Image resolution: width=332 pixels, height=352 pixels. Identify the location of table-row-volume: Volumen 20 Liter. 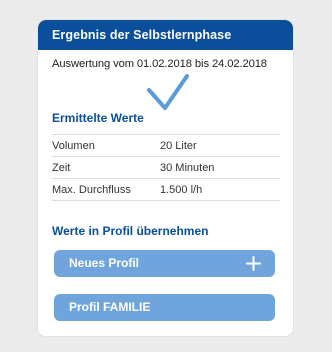
(166, 146).